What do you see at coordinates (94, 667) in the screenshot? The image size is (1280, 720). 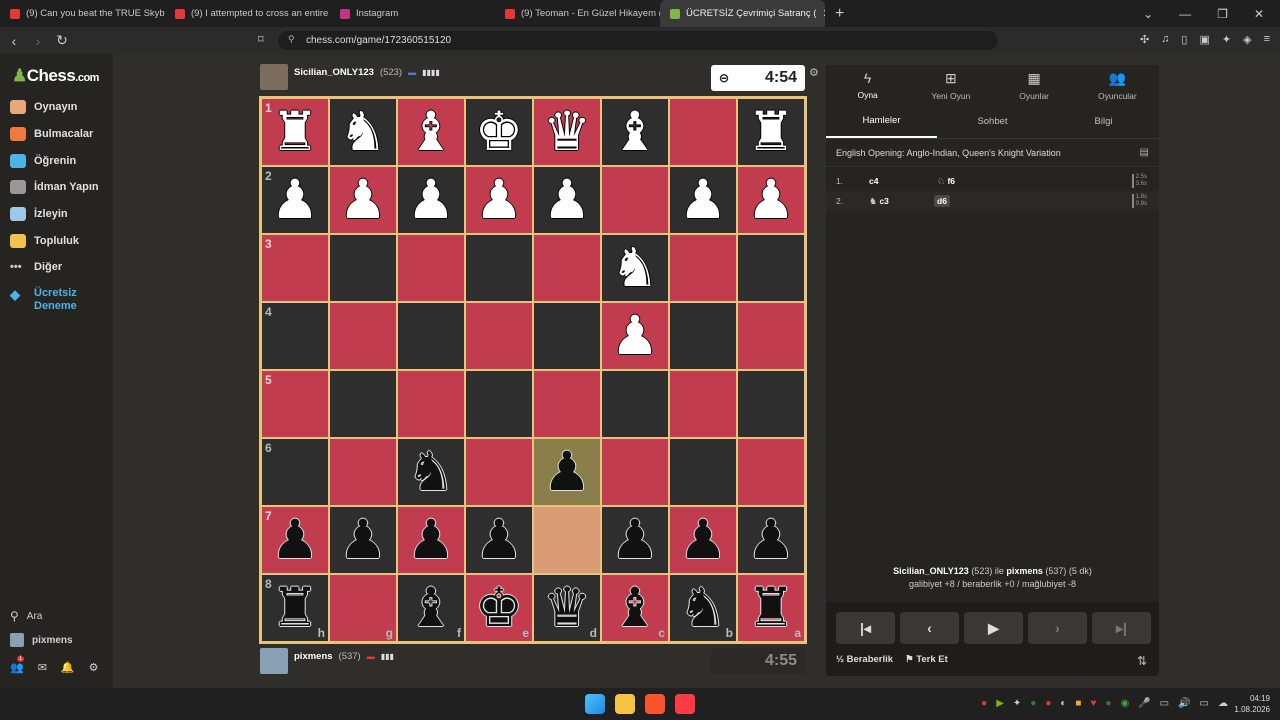 I see `settings-icon: ⚙` at bounding box center [94, 667].